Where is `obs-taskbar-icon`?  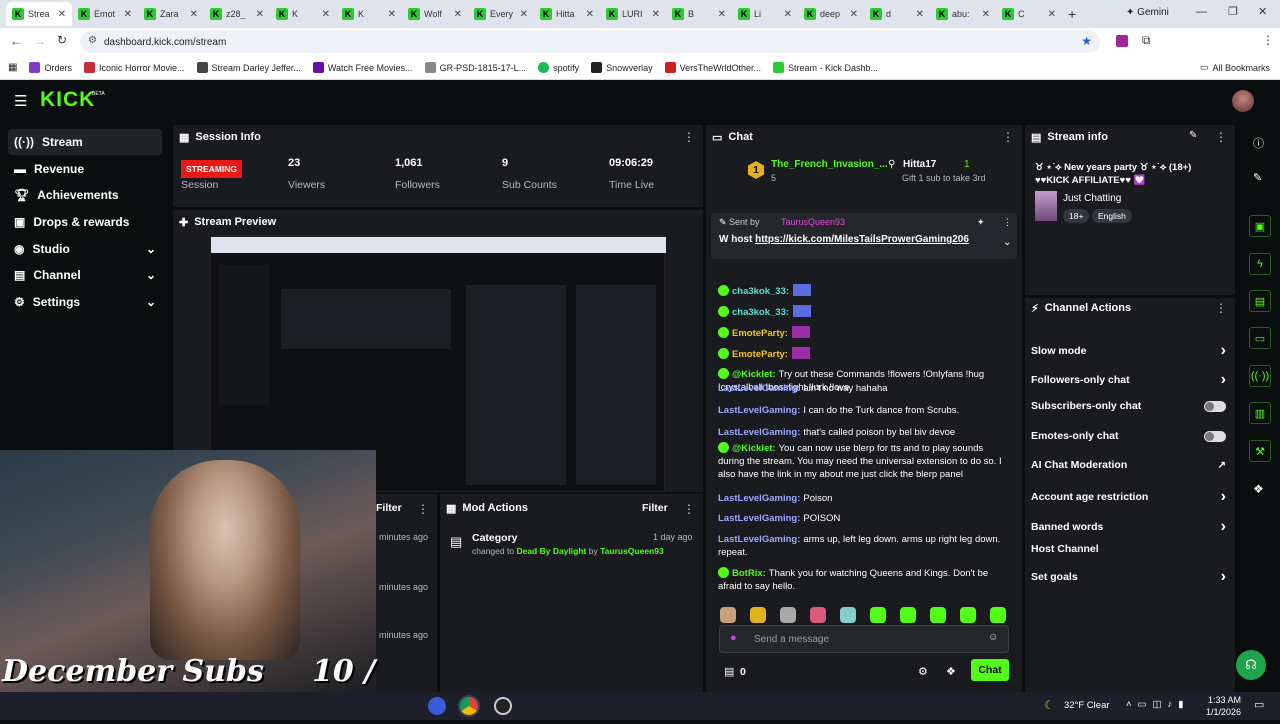
obs-taskbar-icon is located at coordinates (503, 706).